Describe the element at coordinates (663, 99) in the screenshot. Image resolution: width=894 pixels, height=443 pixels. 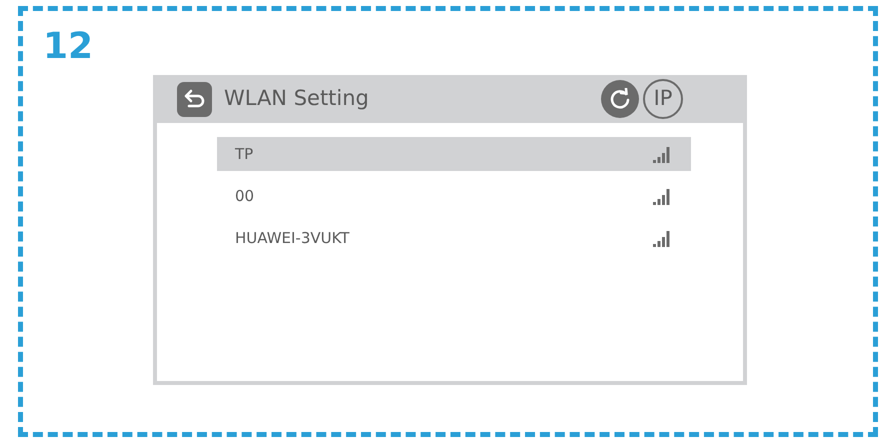
I see `ip-button: IP` at that location.